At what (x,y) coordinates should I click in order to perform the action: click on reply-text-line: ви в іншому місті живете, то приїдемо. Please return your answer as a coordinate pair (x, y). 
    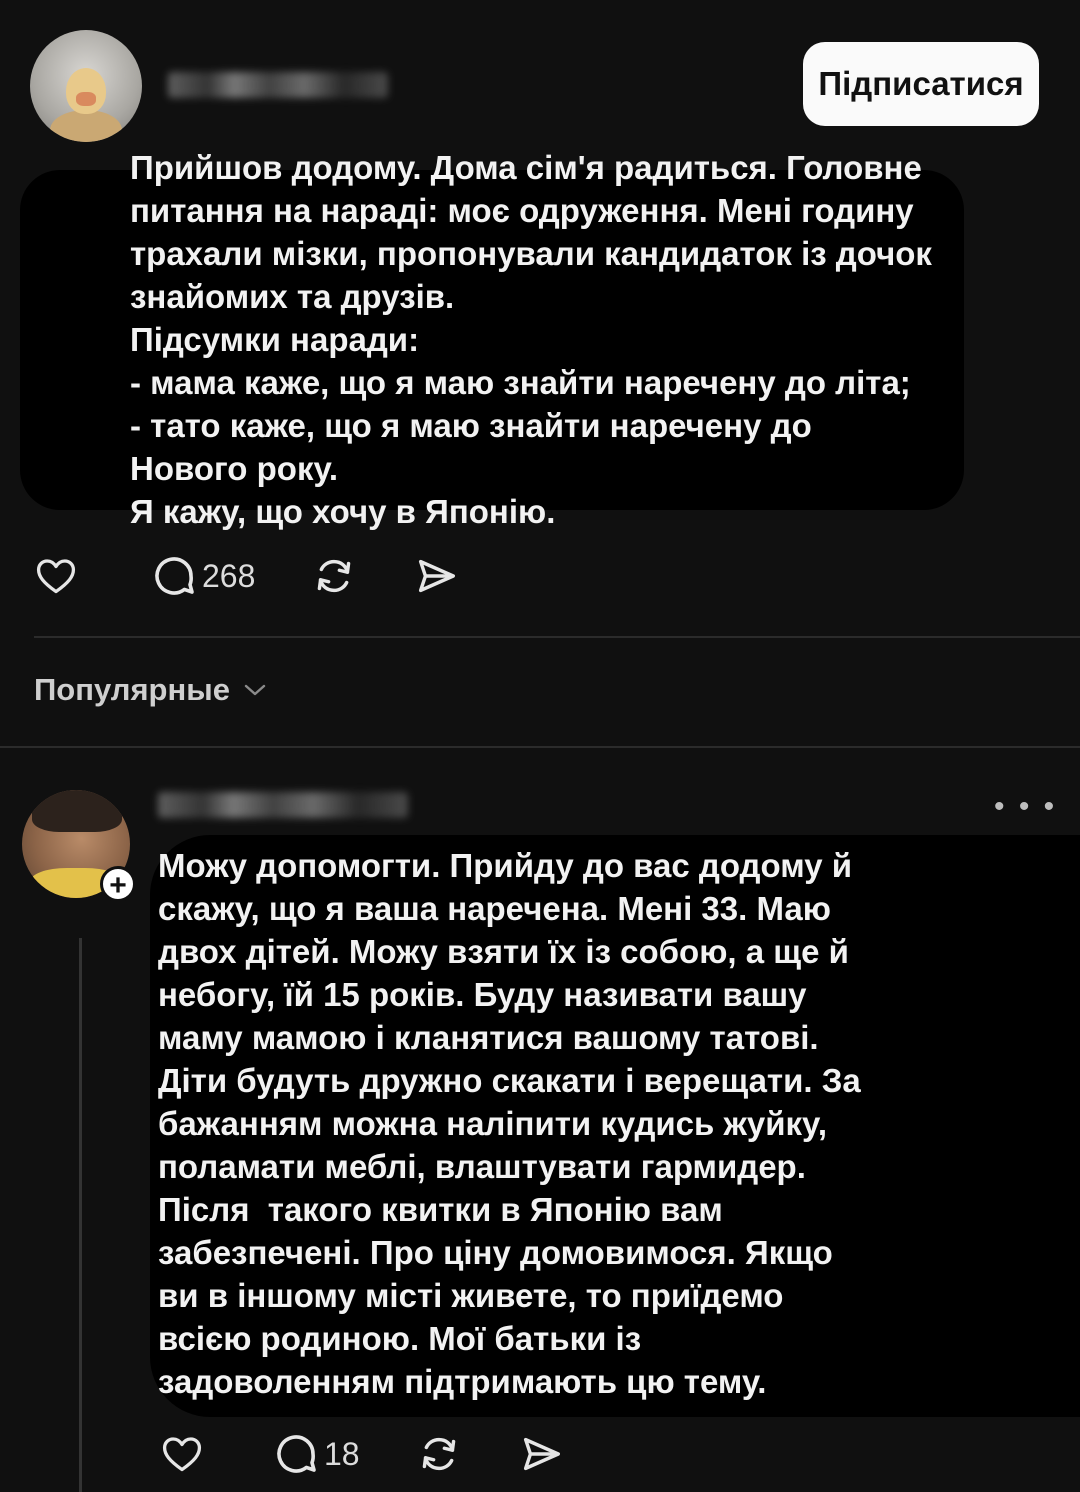
    Looking at the image, I should click on (471, 1295).